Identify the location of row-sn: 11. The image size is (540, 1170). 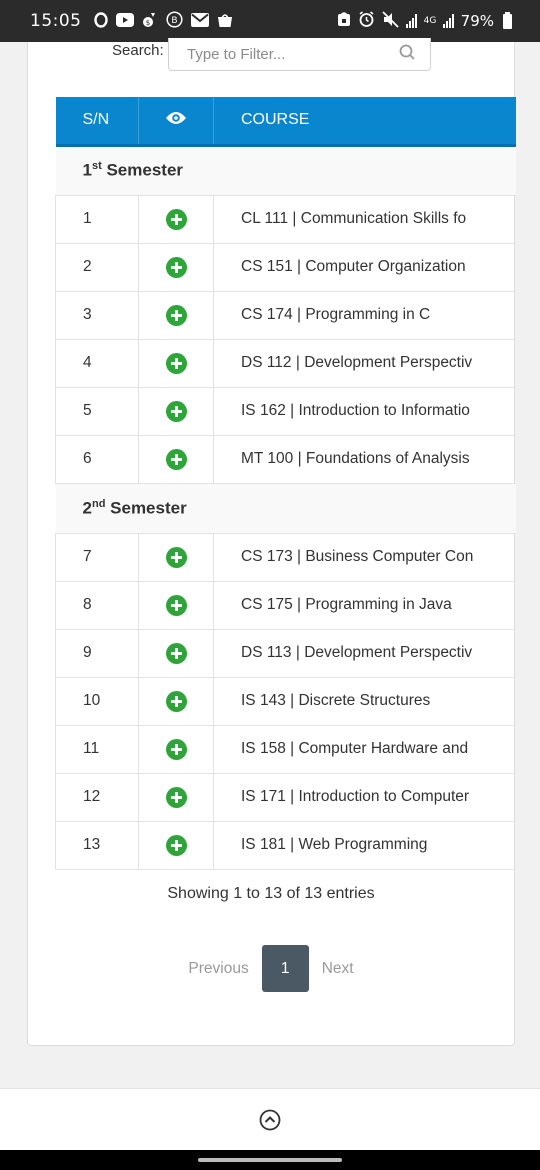
(97, 749).